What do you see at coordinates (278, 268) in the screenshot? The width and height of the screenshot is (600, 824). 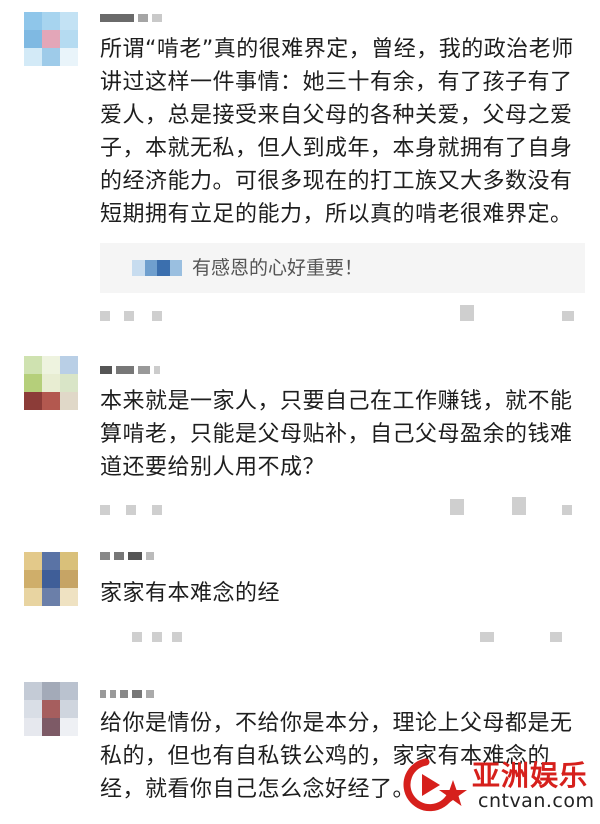 I see `reply-text: 有感恩的心好重要！` at bounding box center [278, 268].